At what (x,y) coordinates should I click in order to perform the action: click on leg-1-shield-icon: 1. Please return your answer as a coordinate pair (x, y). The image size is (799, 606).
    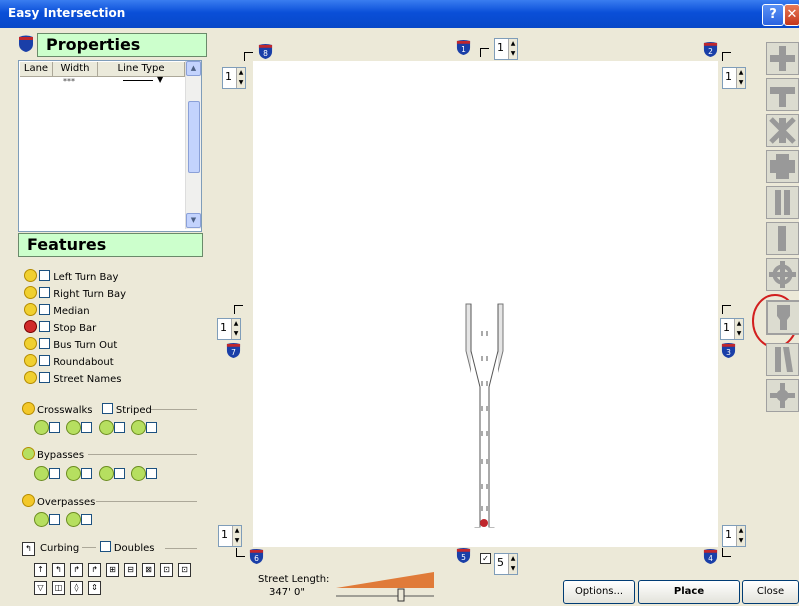
    Looking at the image, I should click on (463, 47).